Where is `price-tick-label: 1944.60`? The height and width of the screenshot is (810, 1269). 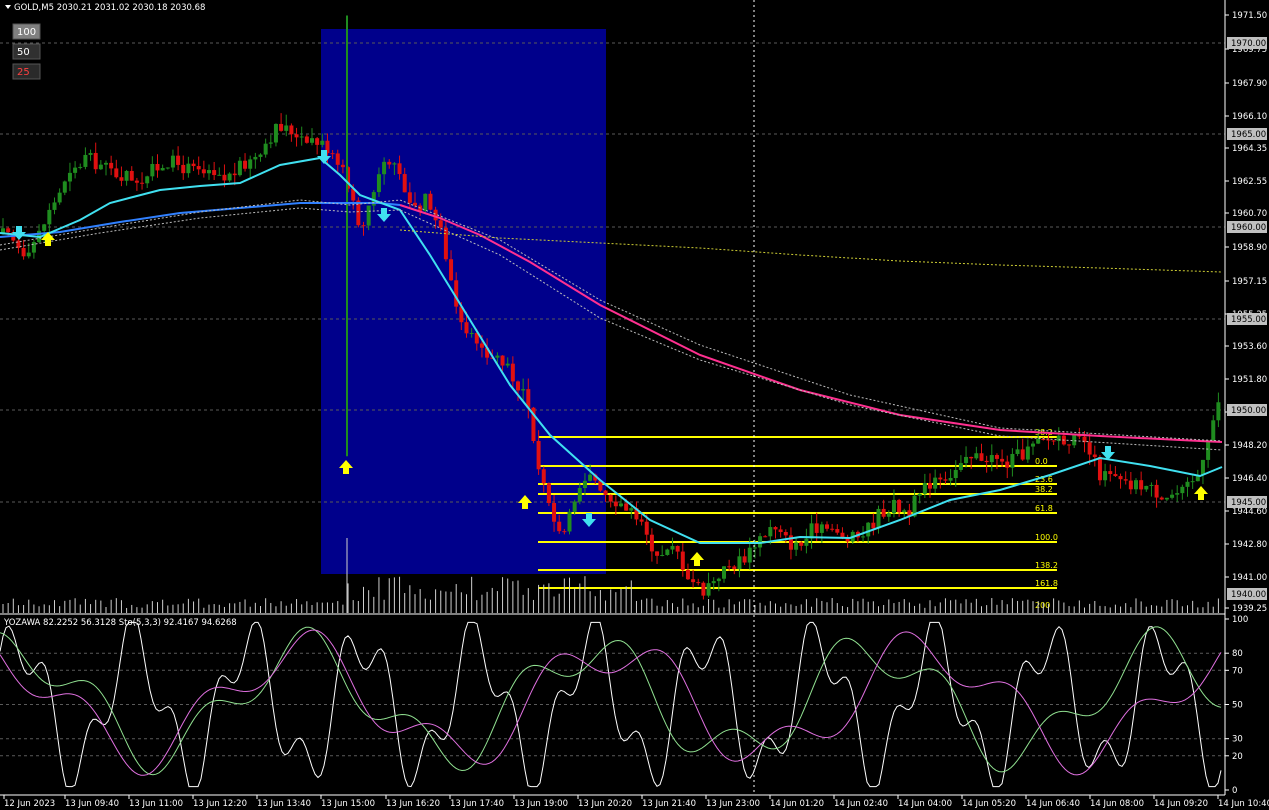 price-tick-label: 1944.60 is located at coordinates (1249, 512).